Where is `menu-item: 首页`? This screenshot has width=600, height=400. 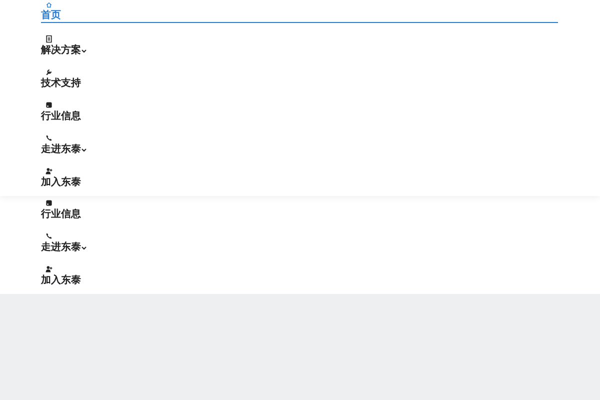
menu-item: 首页 is located at coordinates (299, 11).